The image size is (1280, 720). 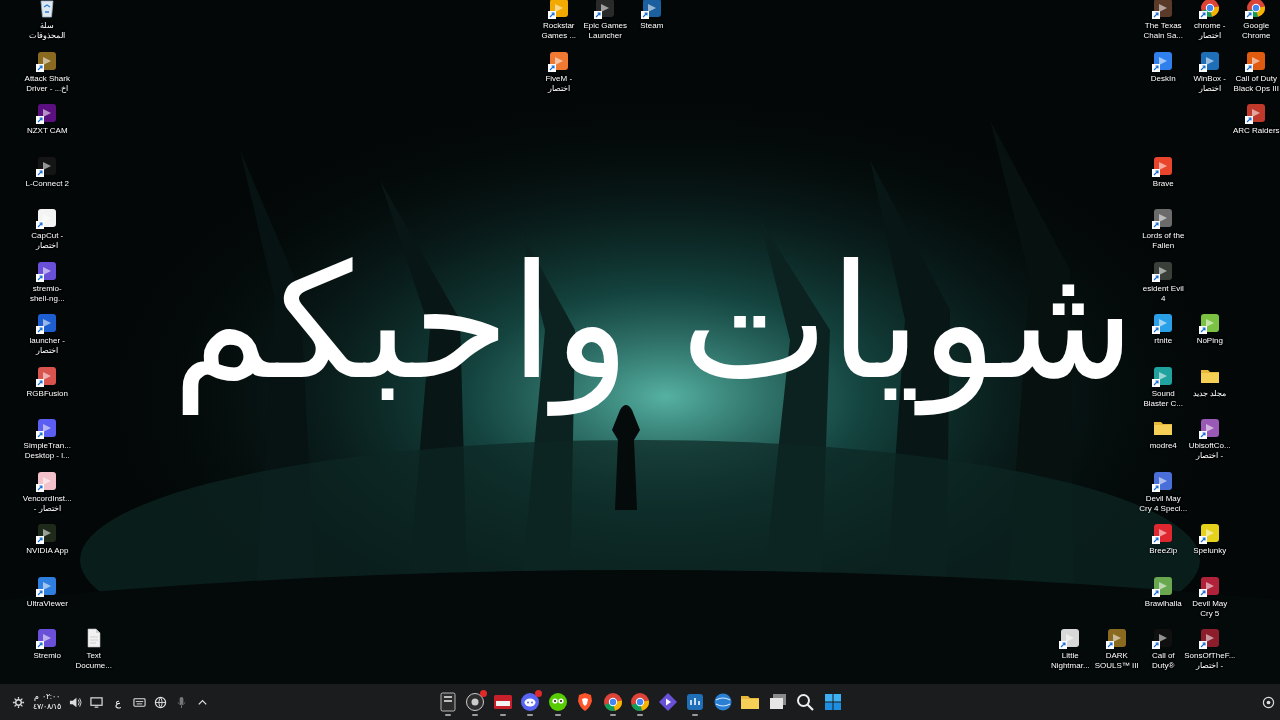 What do you see at coordinates (1163, 78) in the screenshot?
I see `icon-label: DeskIn` at bounding box center [1163, 78].